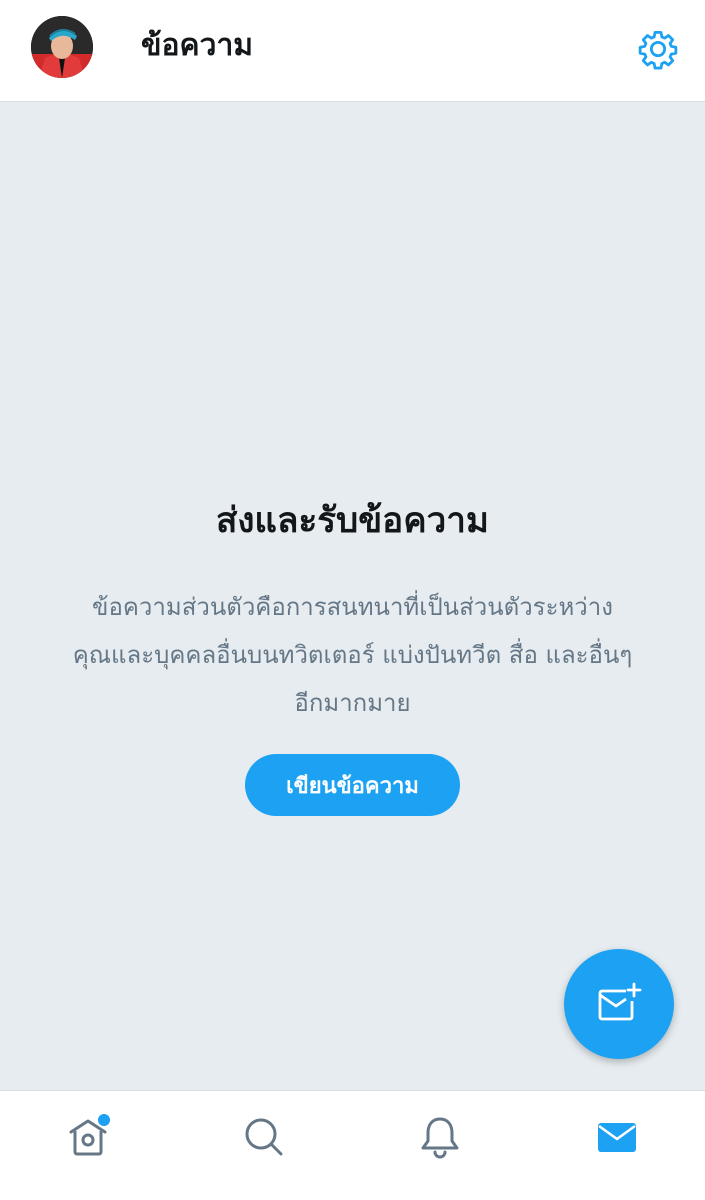 This screenshot has height=1200, width=705. I want to click on nav-notifications, so click(440, 1137).